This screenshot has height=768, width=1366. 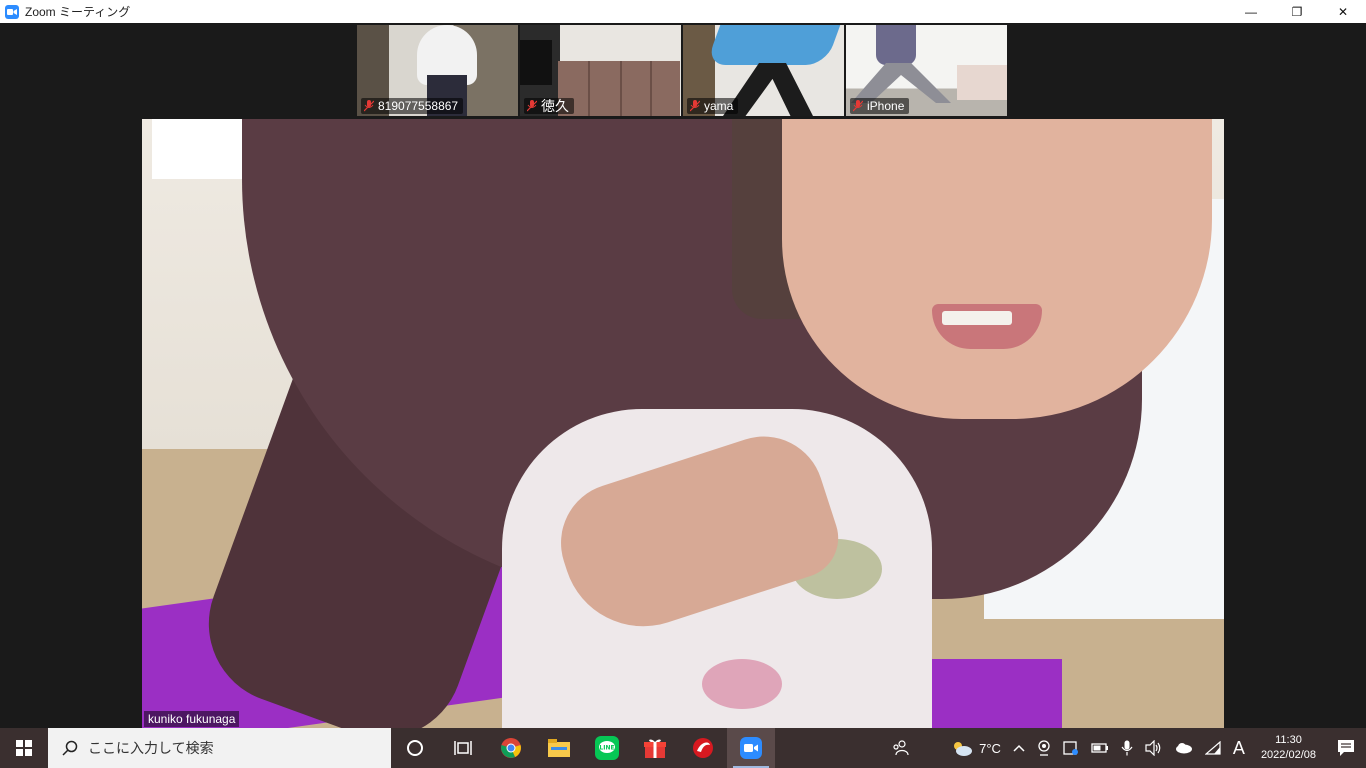 I want to click on people-icon, so click(x=901, y=748).